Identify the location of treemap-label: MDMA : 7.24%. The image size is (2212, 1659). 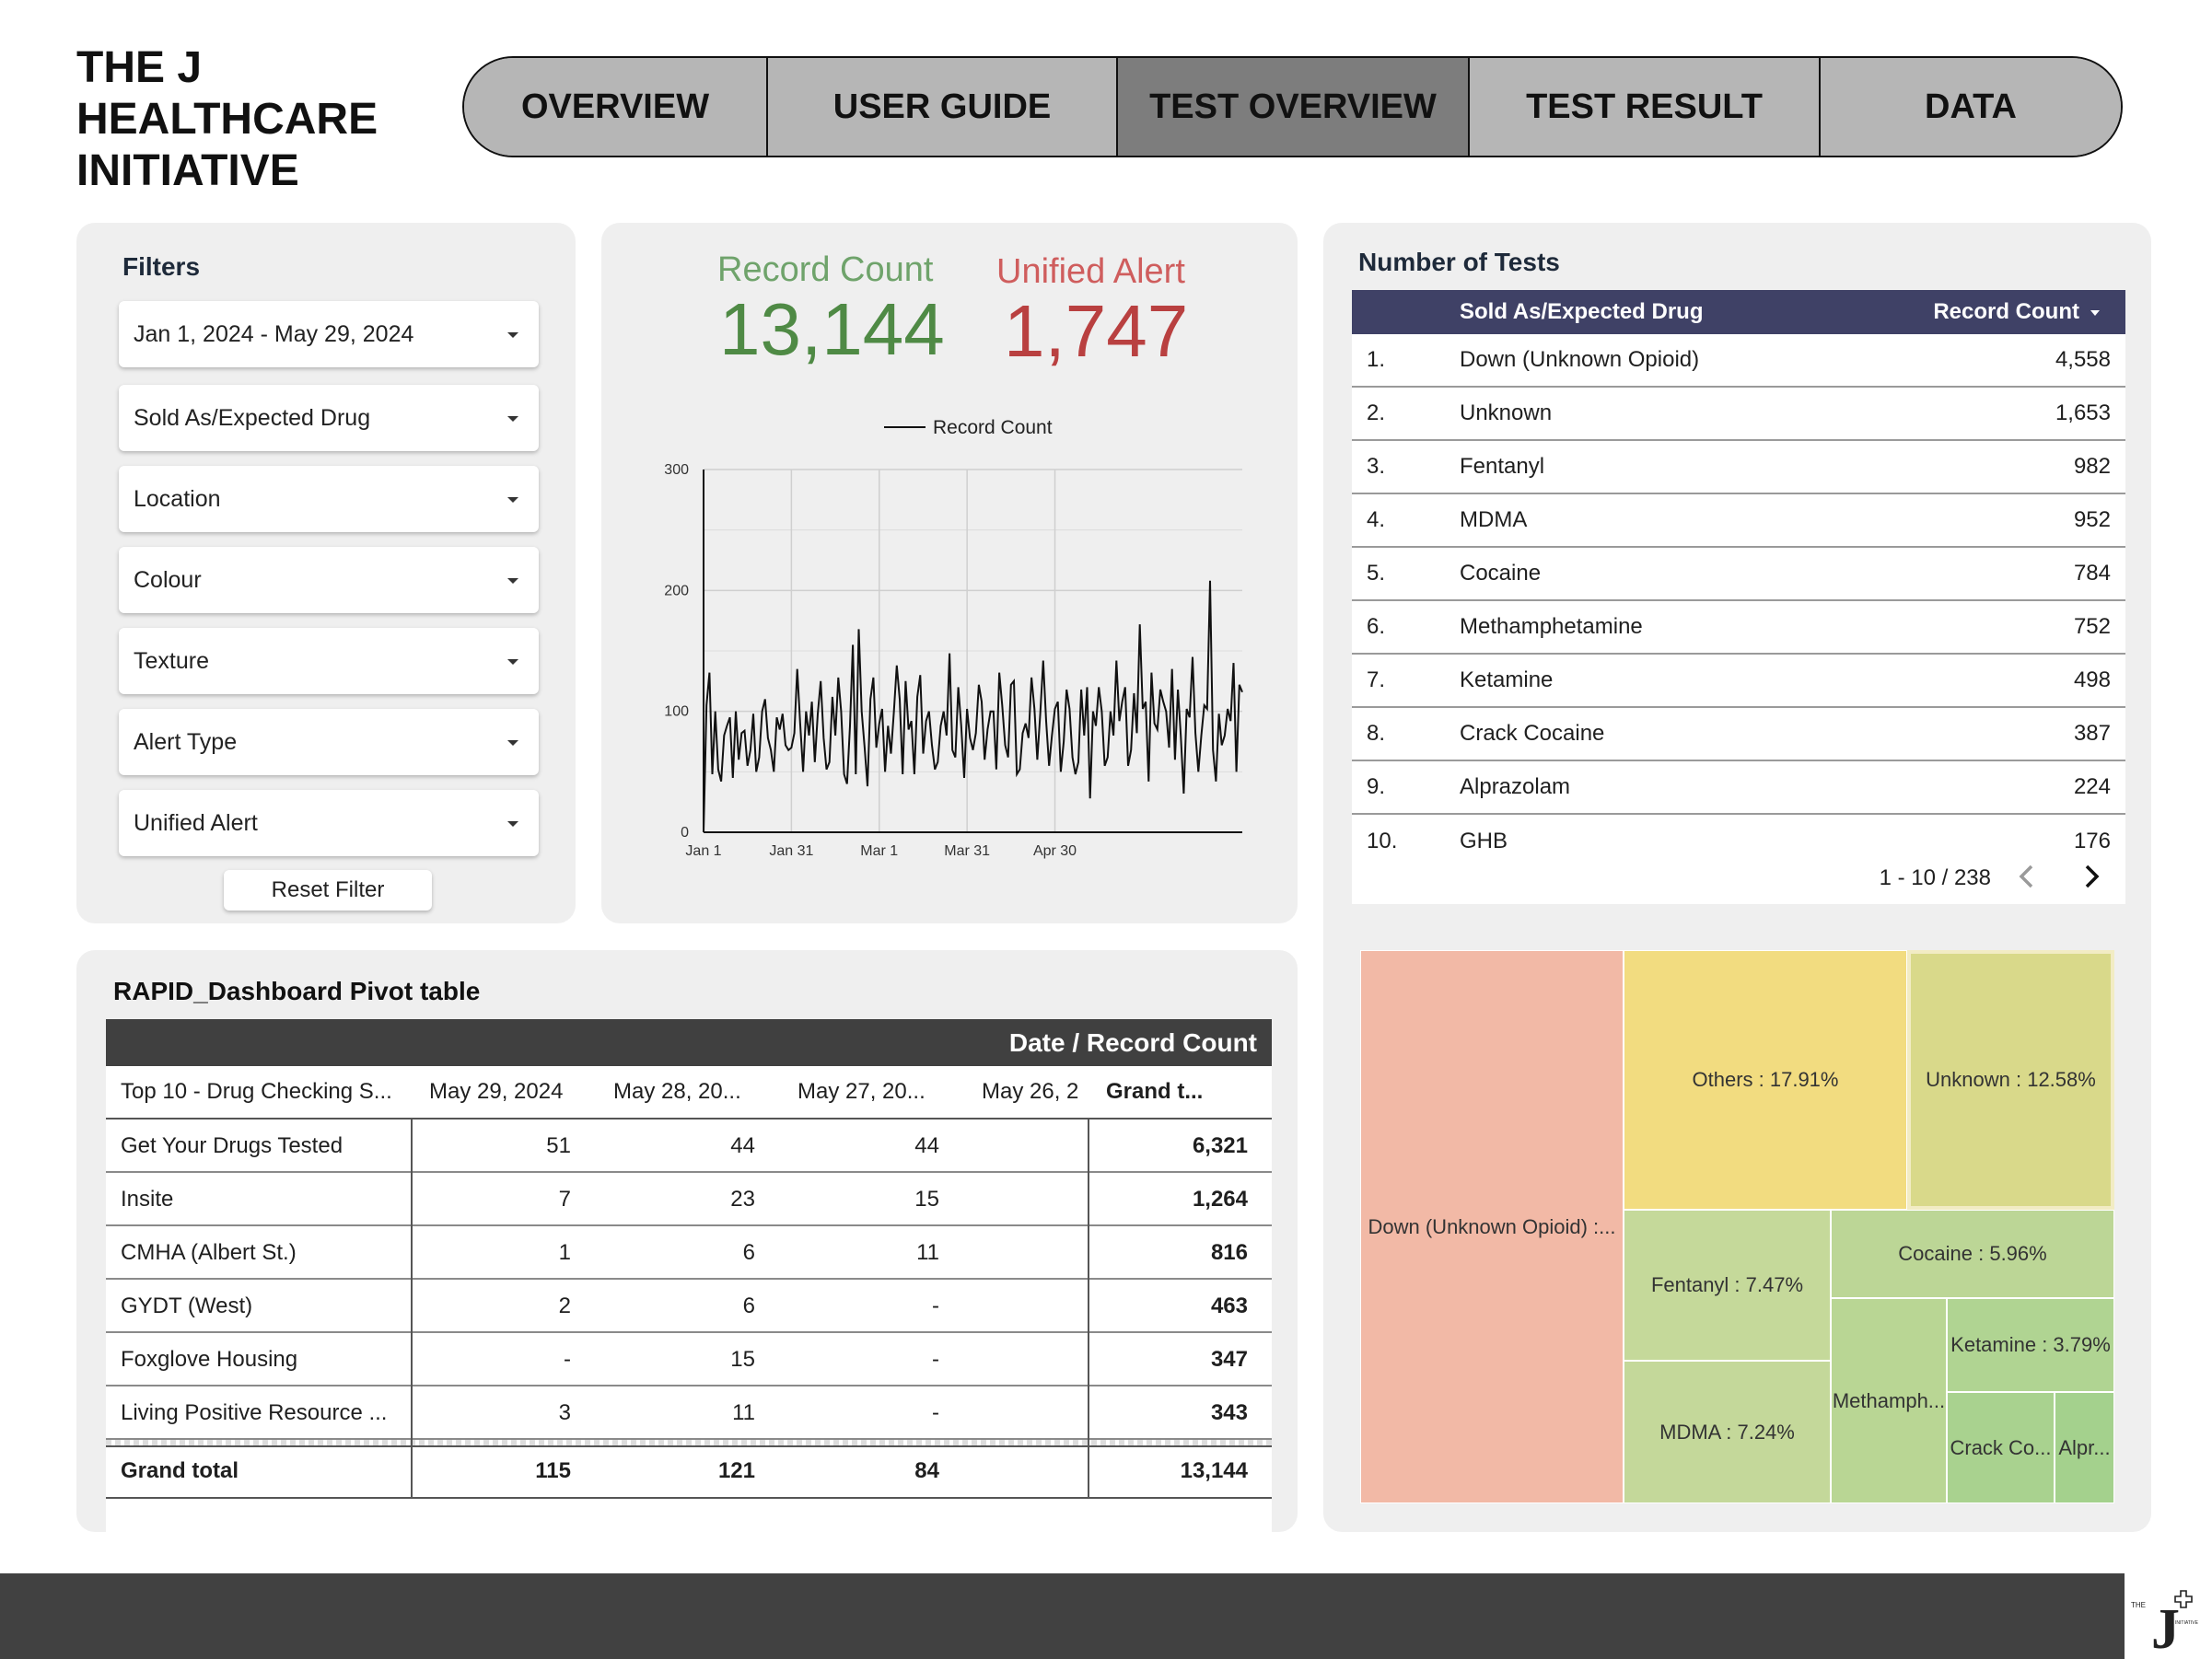
(1727, 1432).